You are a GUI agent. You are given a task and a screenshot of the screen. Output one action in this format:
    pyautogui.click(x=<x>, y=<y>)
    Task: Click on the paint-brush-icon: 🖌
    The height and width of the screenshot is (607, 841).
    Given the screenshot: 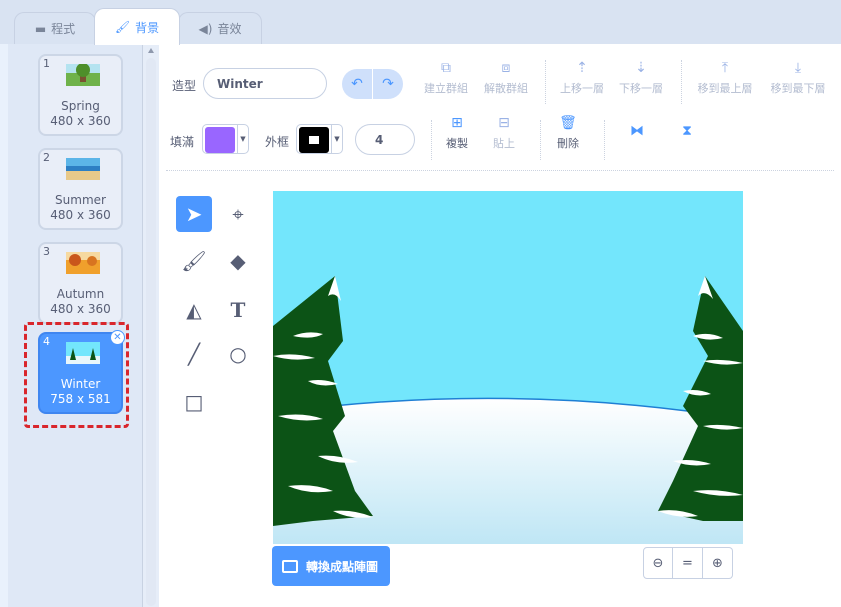 What is the action you would take?
    pyautogui.click(x=122, y=27)
    